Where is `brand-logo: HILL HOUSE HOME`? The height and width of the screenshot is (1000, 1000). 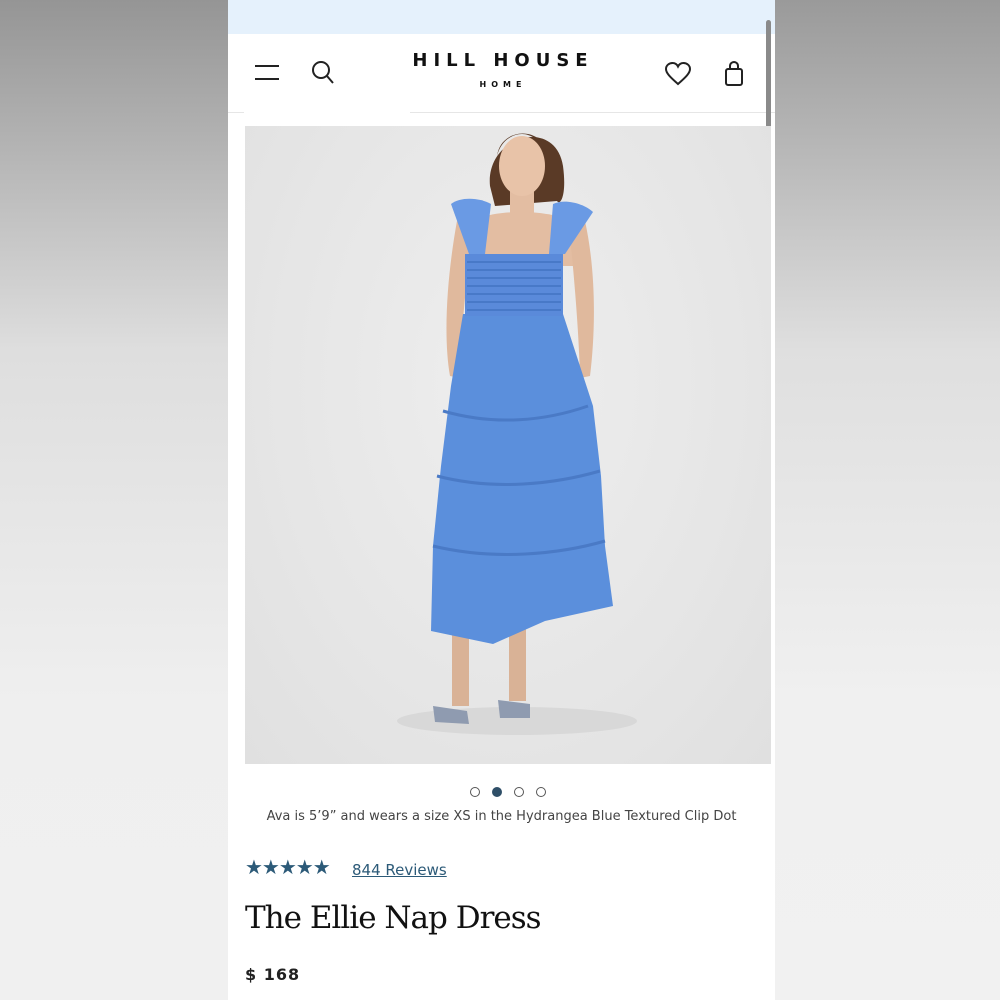 brand-logo: HILL HOUSE HOME is located at coordinates (503, 69).